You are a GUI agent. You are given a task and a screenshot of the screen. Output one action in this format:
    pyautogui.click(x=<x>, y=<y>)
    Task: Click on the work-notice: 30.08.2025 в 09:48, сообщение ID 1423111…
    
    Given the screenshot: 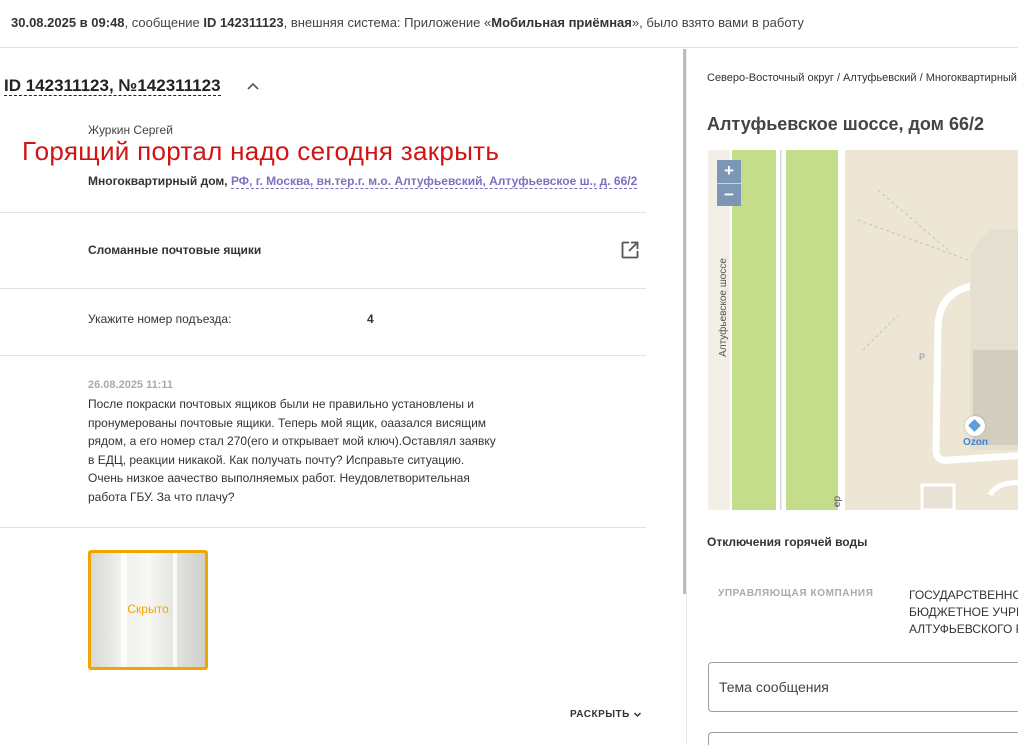 What is the action you would take?
    pyautogui.click(x=509, y=24)
    